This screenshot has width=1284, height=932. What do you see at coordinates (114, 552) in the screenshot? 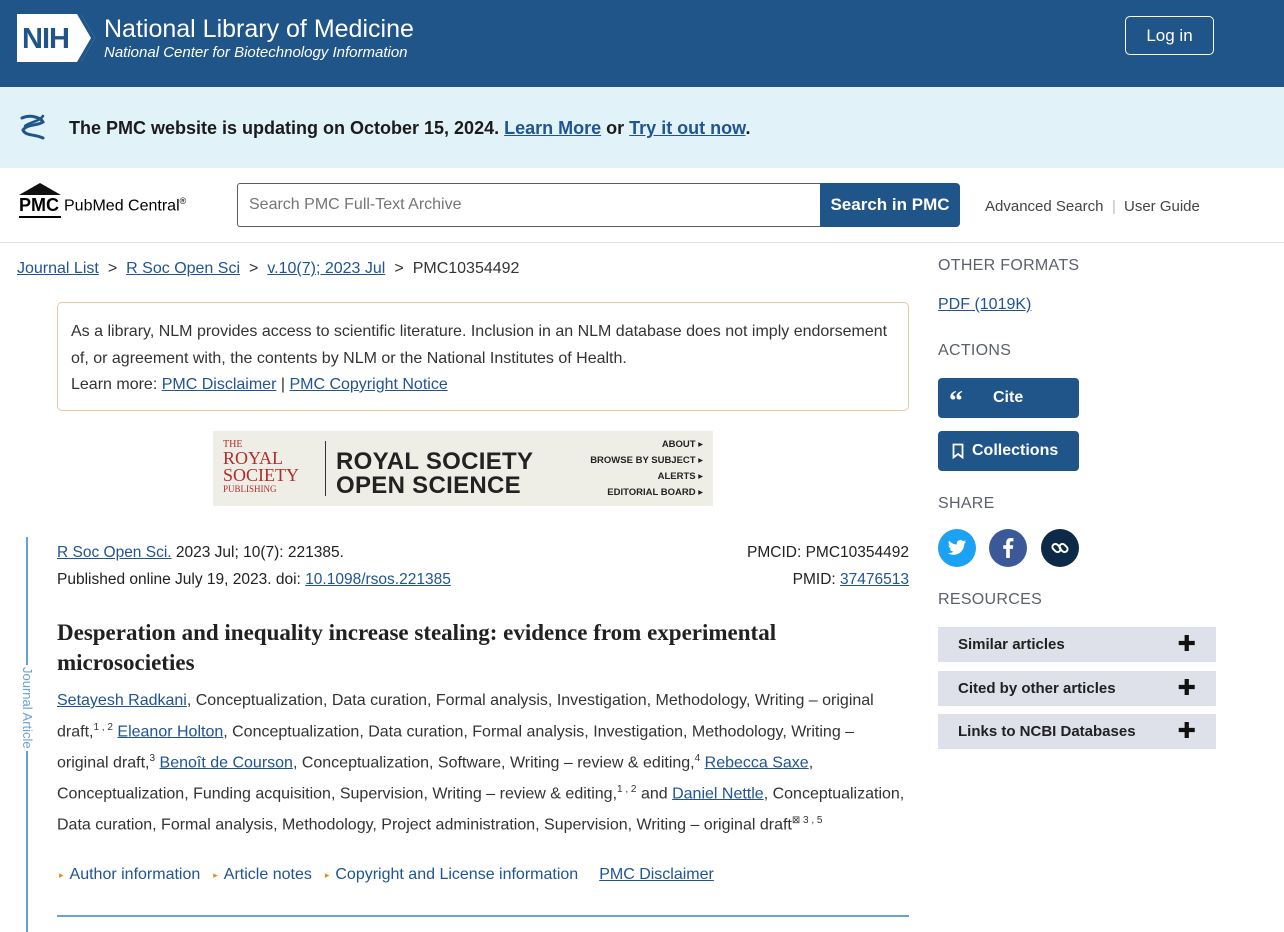
I see `journal-link: R Soc Open Sci.` at bounding box center [114, 552].